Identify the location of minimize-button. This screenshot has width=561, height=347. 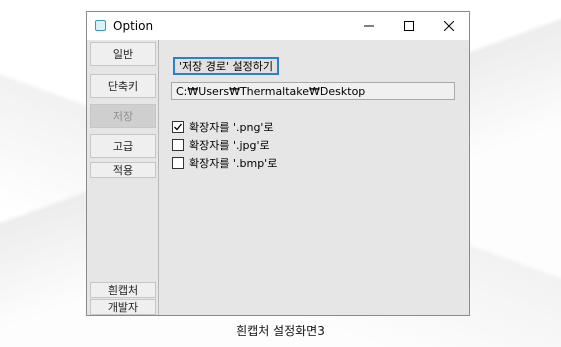
(369, 26).